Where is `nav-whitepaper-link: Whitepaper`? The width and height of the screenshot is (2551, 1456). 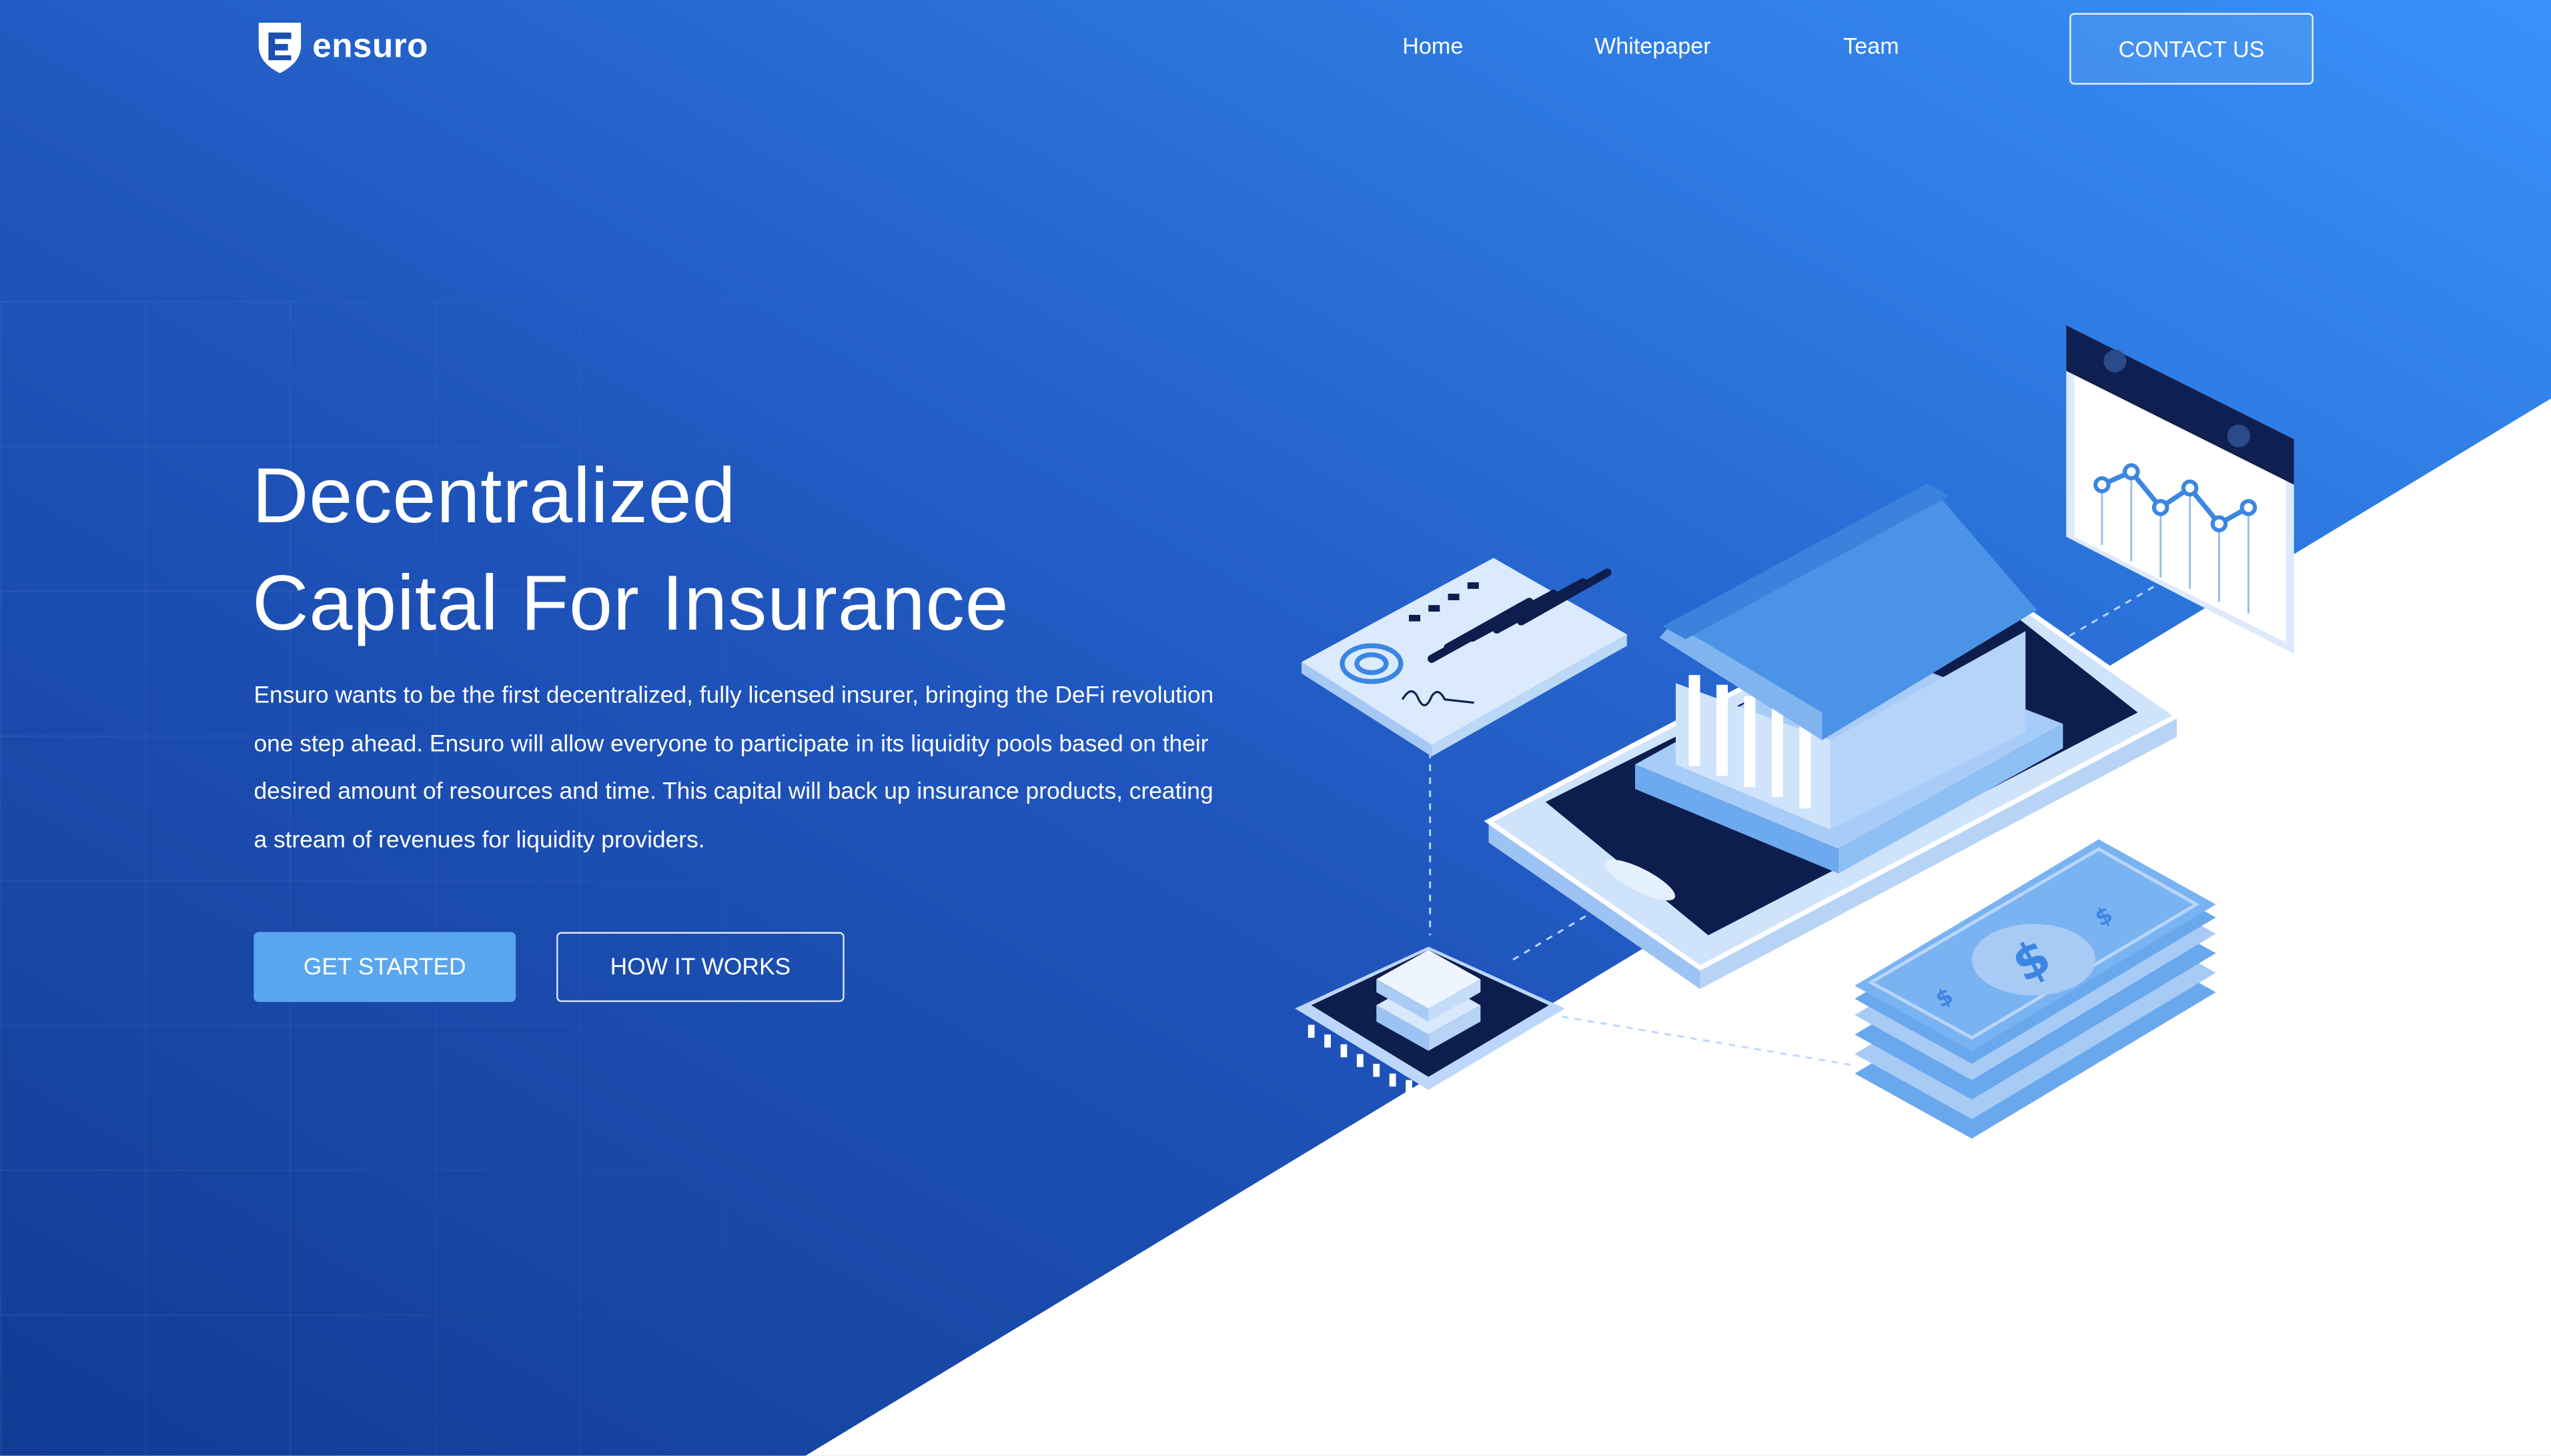 nav-whitepaper-link: Whitepaper is located at coordinates (1652, 46).